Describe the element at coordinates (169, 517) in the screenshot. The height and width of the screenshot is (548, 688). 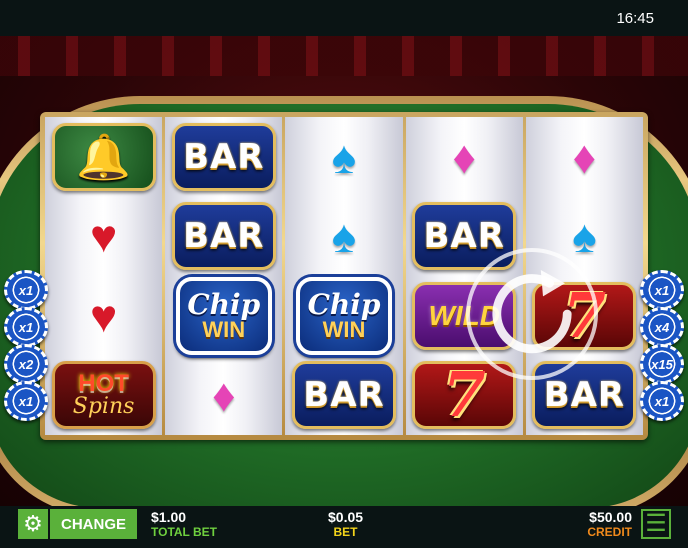
I see `total-bet-value: $1.00` at that location.